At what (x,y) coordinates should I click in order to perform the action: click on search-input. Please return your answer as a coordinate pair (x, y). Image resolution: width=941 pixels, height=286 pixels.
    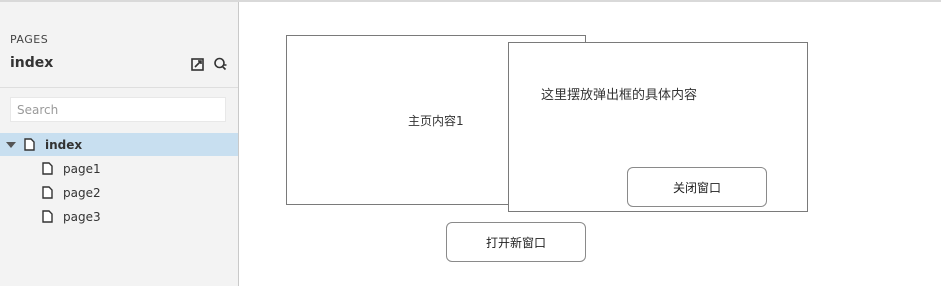
    Looking at the image, I should click on (118, 109).